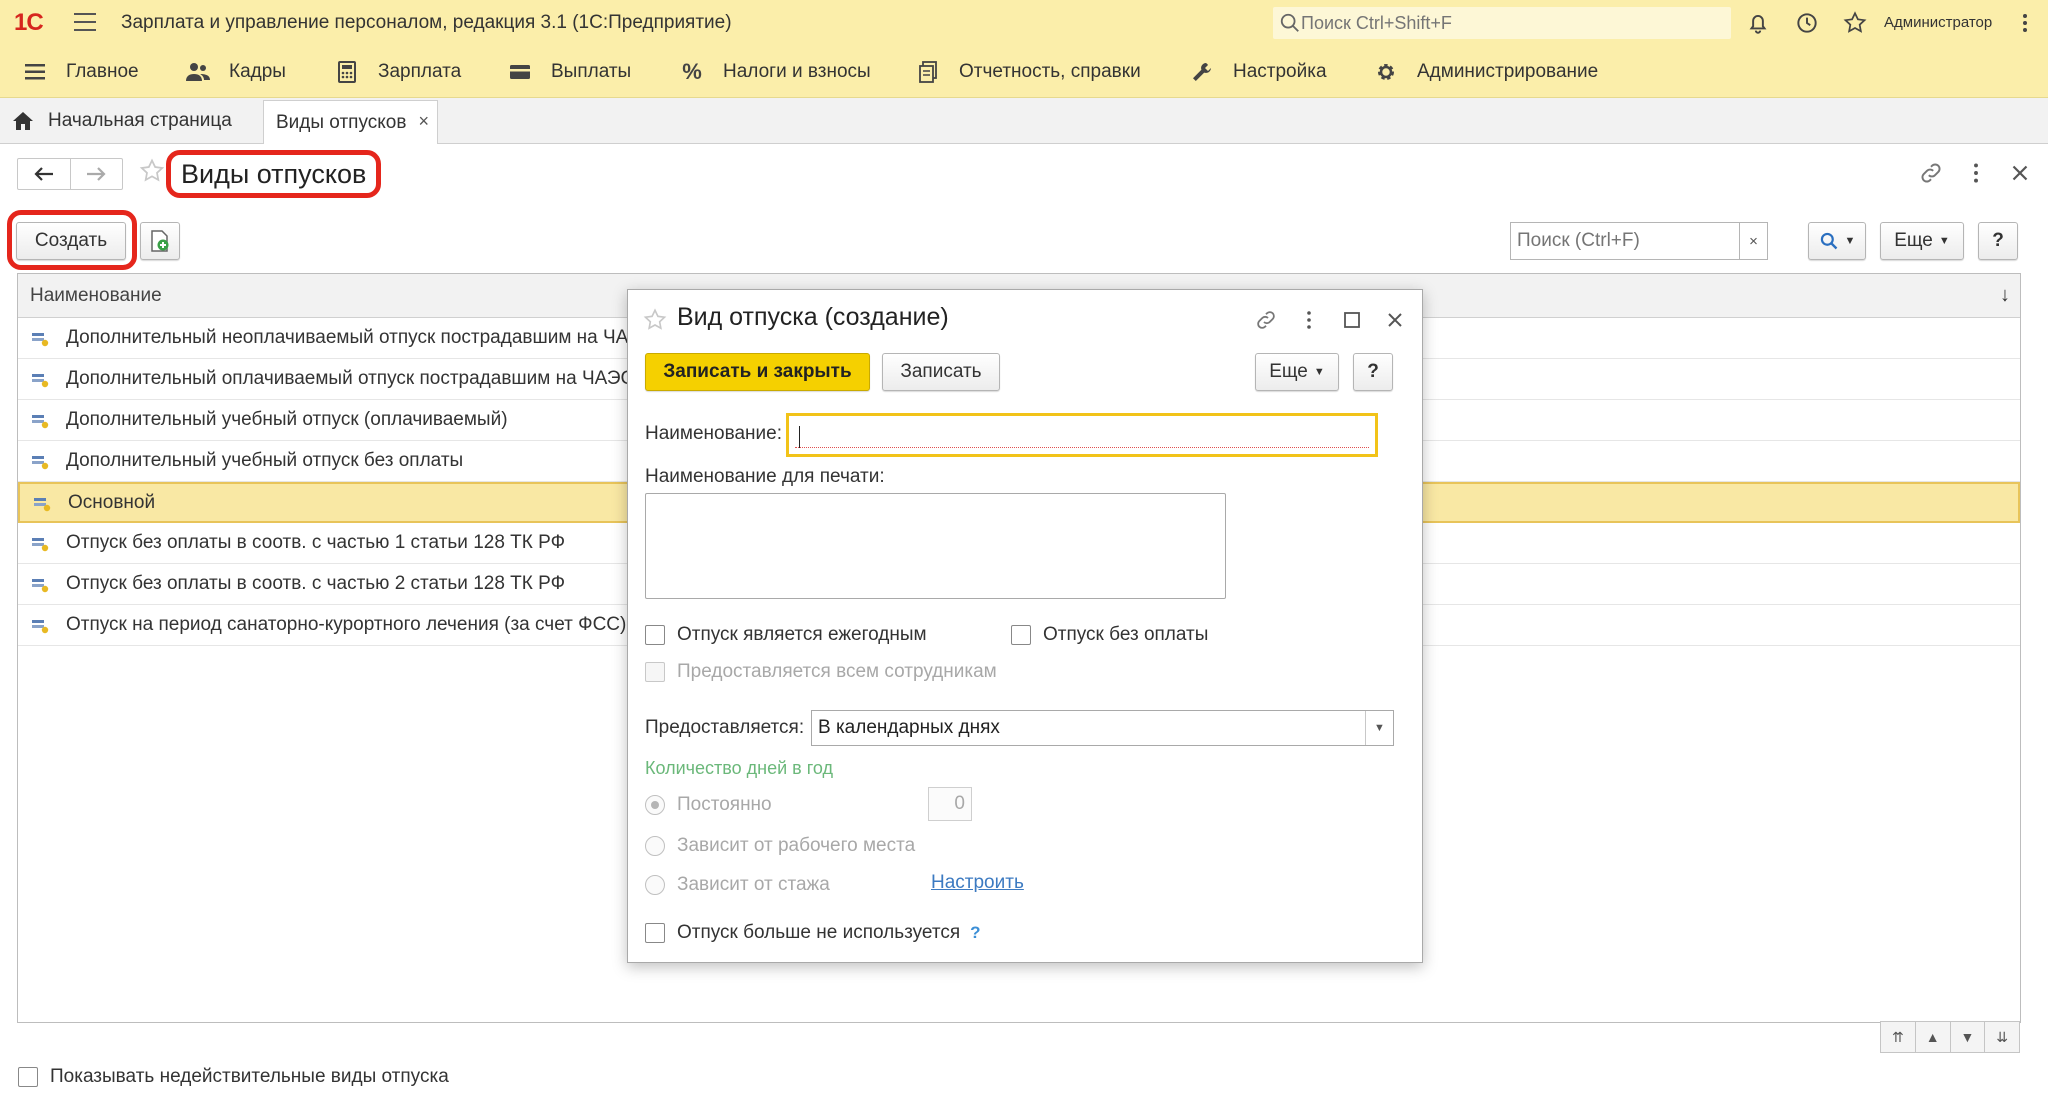 This screenshot has width=2048, height=1108. Describe the element at coordinates (1998, 241) in the screenshot. I see `help-button: ?` at that location.